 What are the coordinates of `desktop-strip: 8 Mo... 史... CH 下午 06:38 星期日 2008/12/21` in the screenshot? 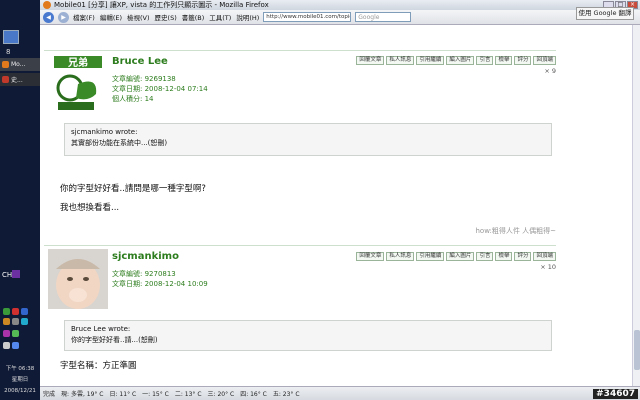 It's located at (20, 200).